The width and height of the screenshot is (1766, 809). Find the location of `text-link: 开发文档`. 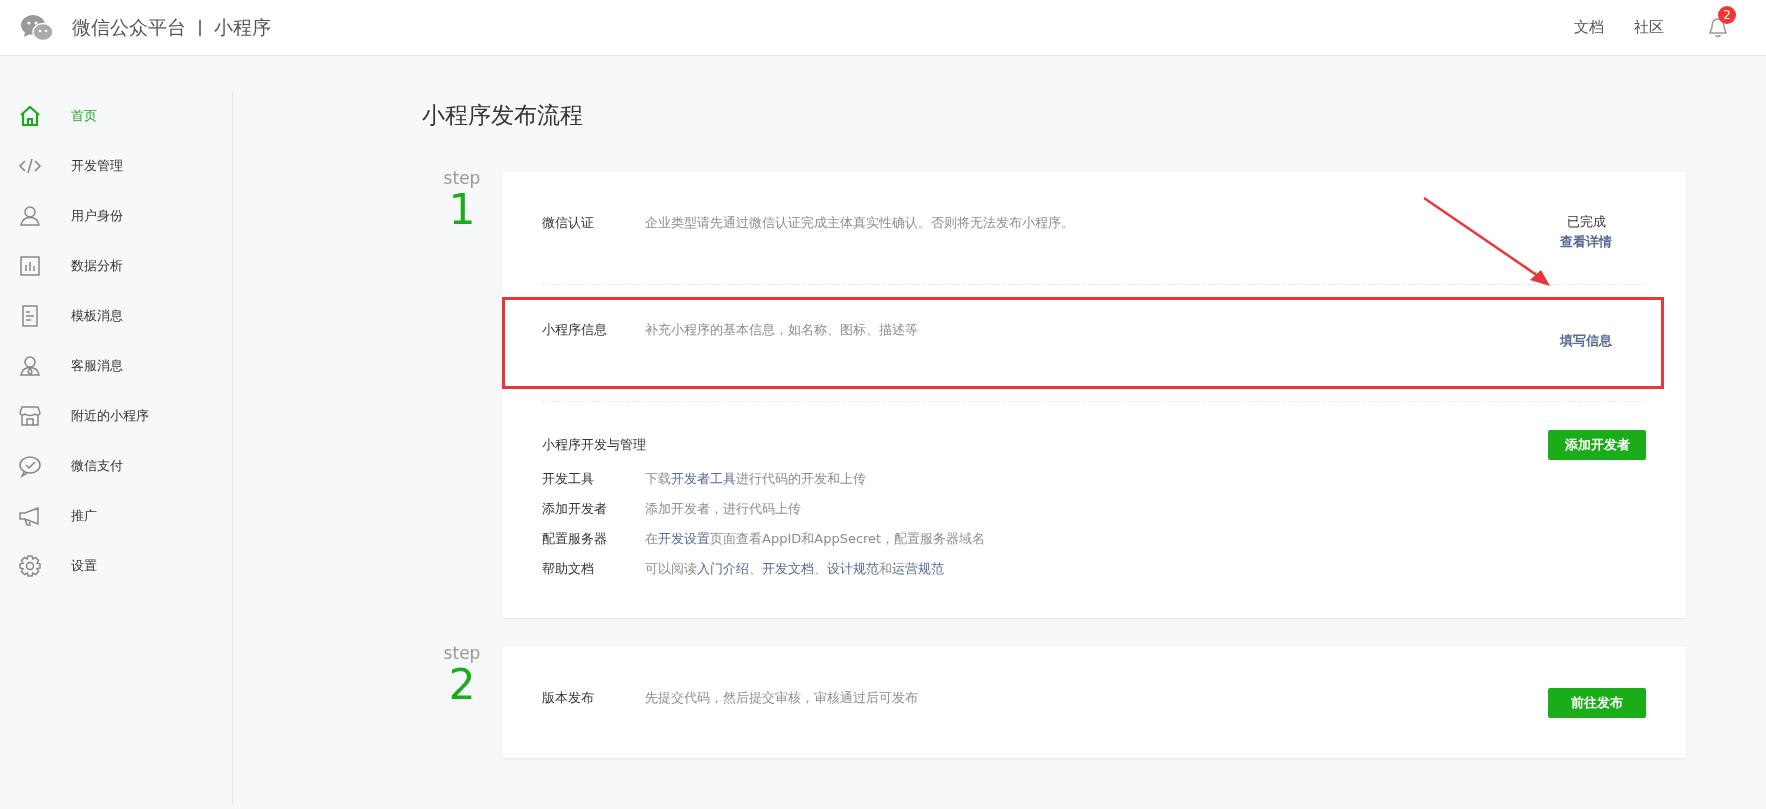

text-link: 开发文档 is located at coordinates (788, 568).